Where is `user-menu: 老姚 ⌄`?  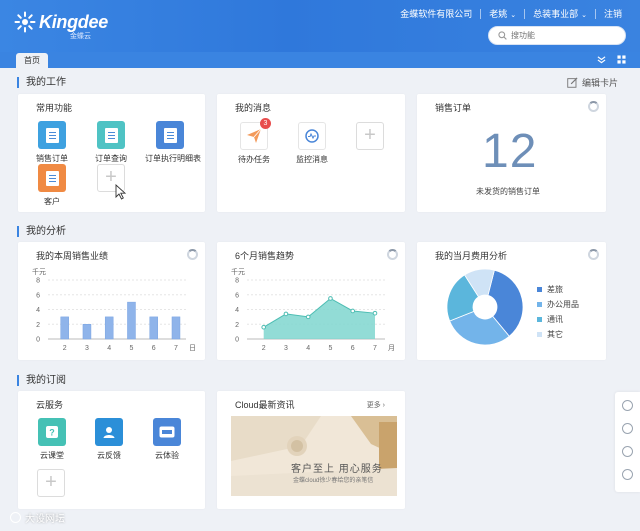 user-menu: 老姚 ⌄ is located at coordinates (502, 13).